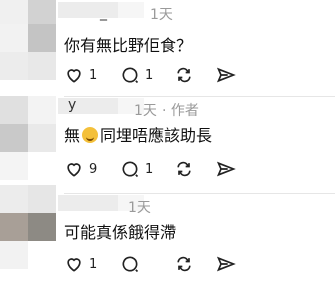  I want to click on like-button: 9, so click(80, 169).